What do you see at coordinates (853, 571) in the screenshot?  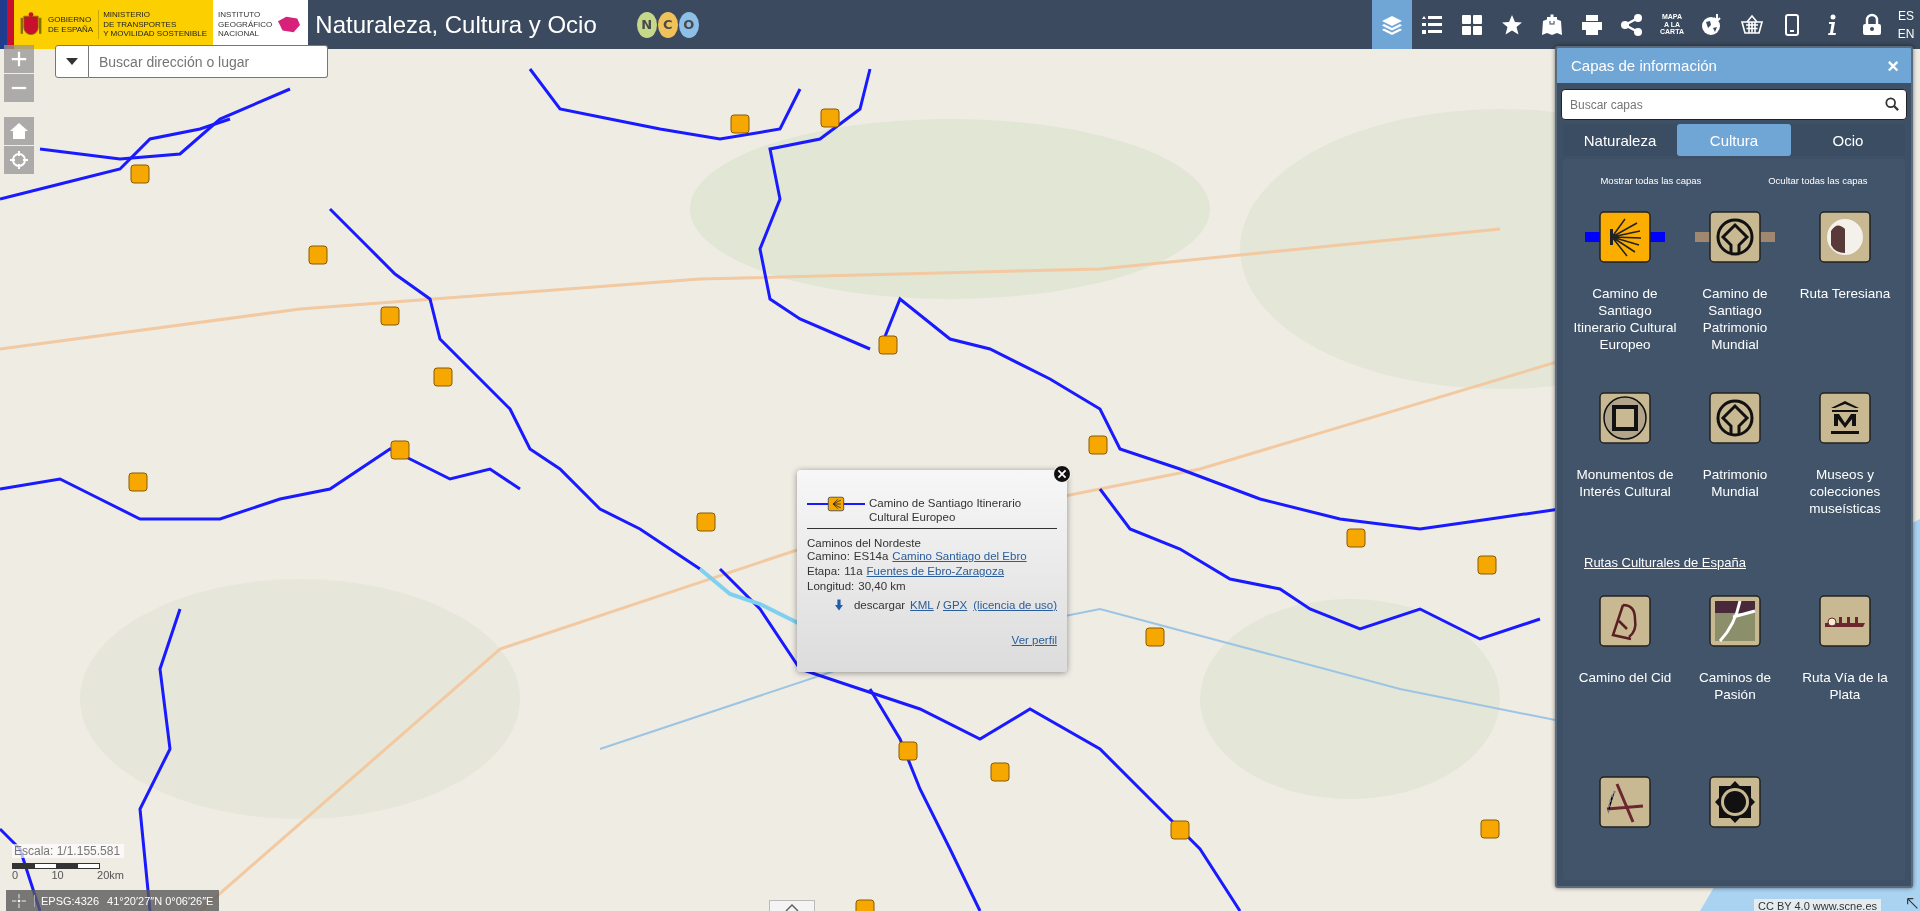 I see `field-value: 11a` at bounding box center [853, 571].